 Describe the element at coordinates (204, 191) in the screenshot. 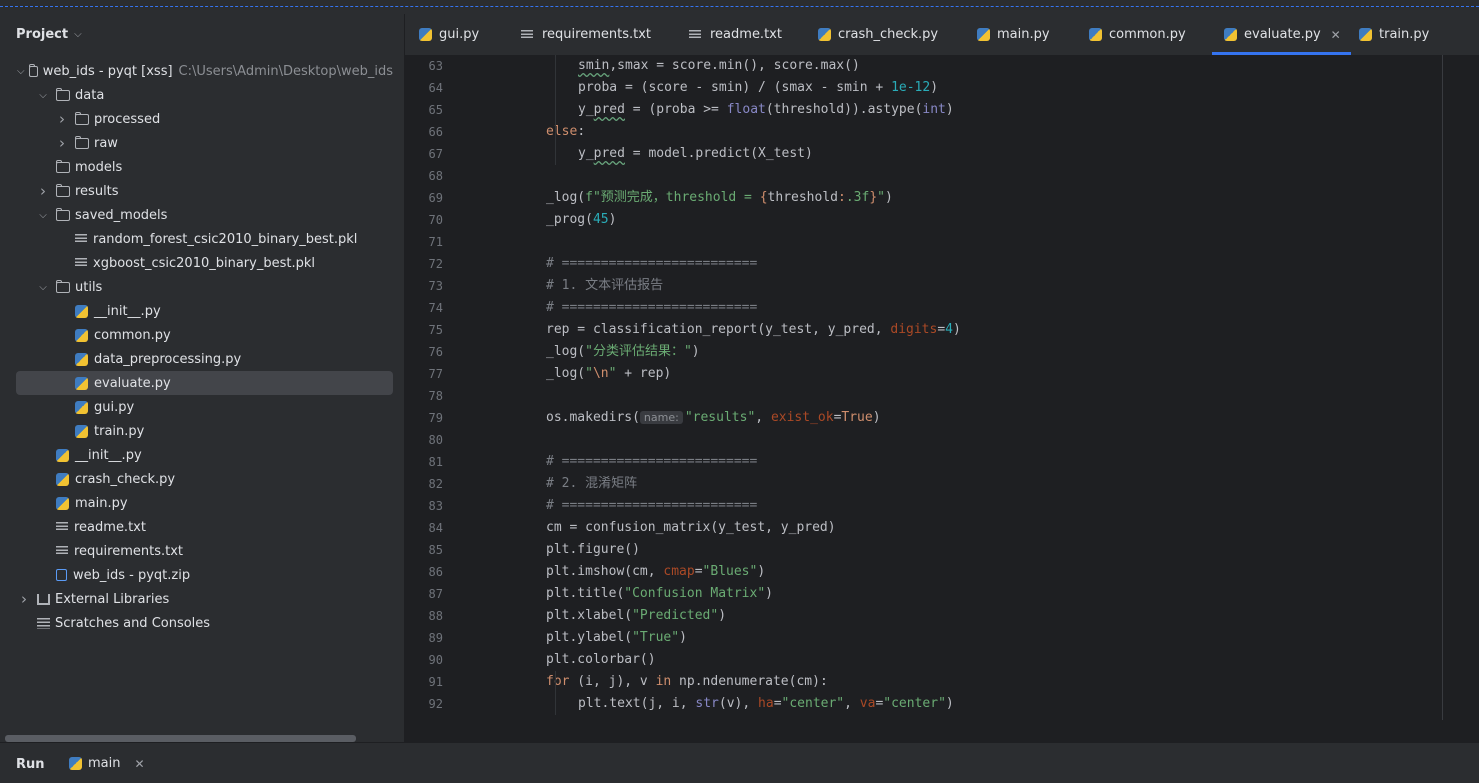

I see `tree-item: › results` at that location.